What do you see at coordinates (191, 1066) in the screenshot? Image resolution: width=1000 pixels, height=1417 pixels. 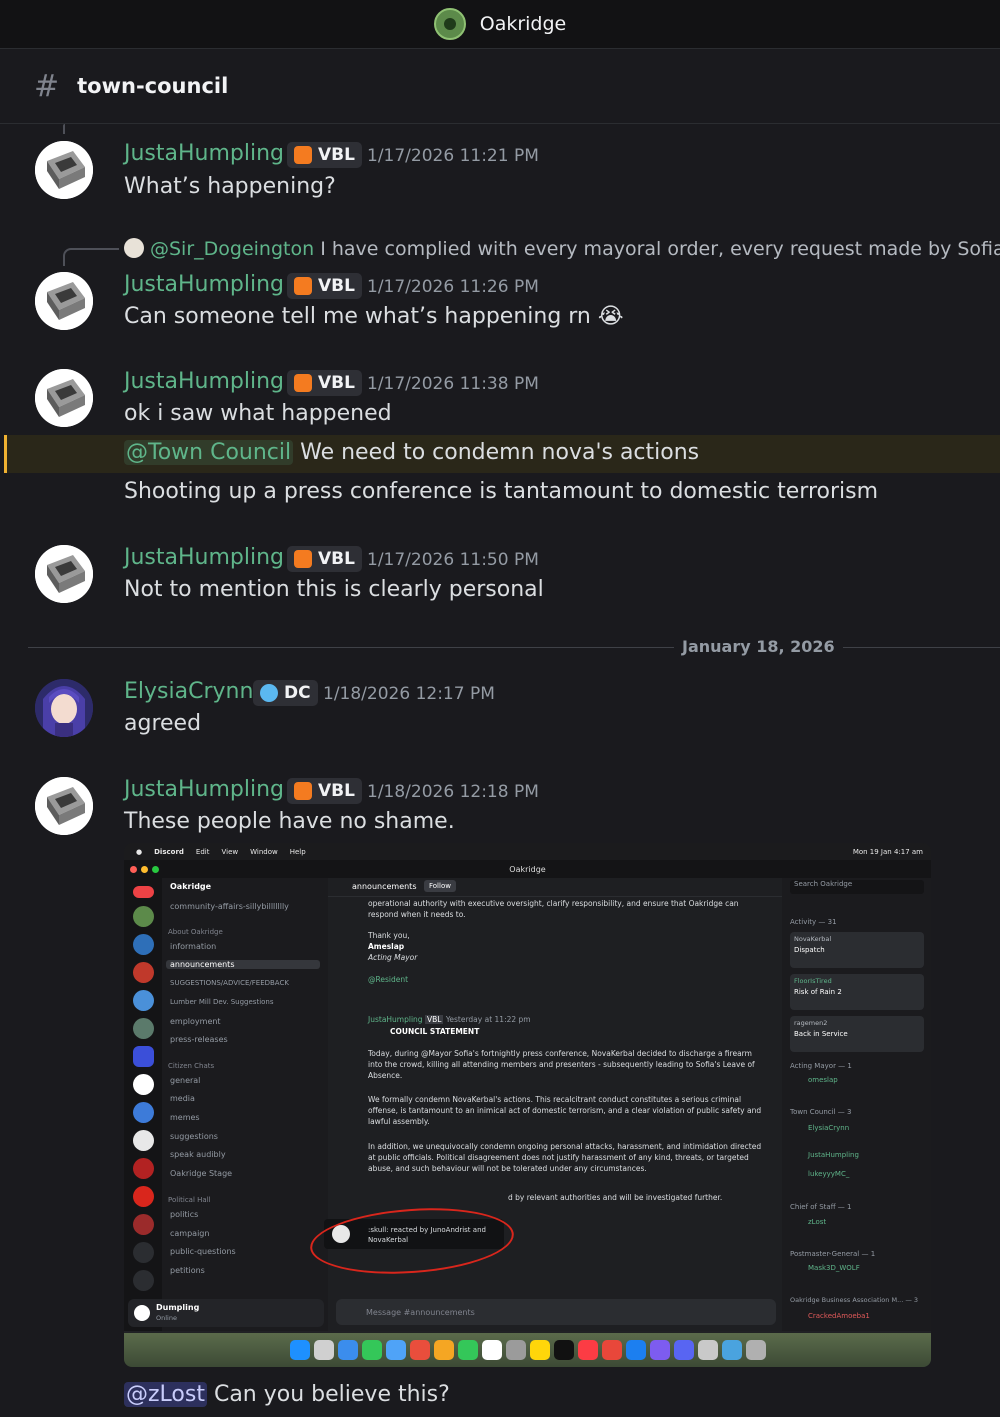 I see `category-label: Citizen Chats` at bounding box center [191, 1066].